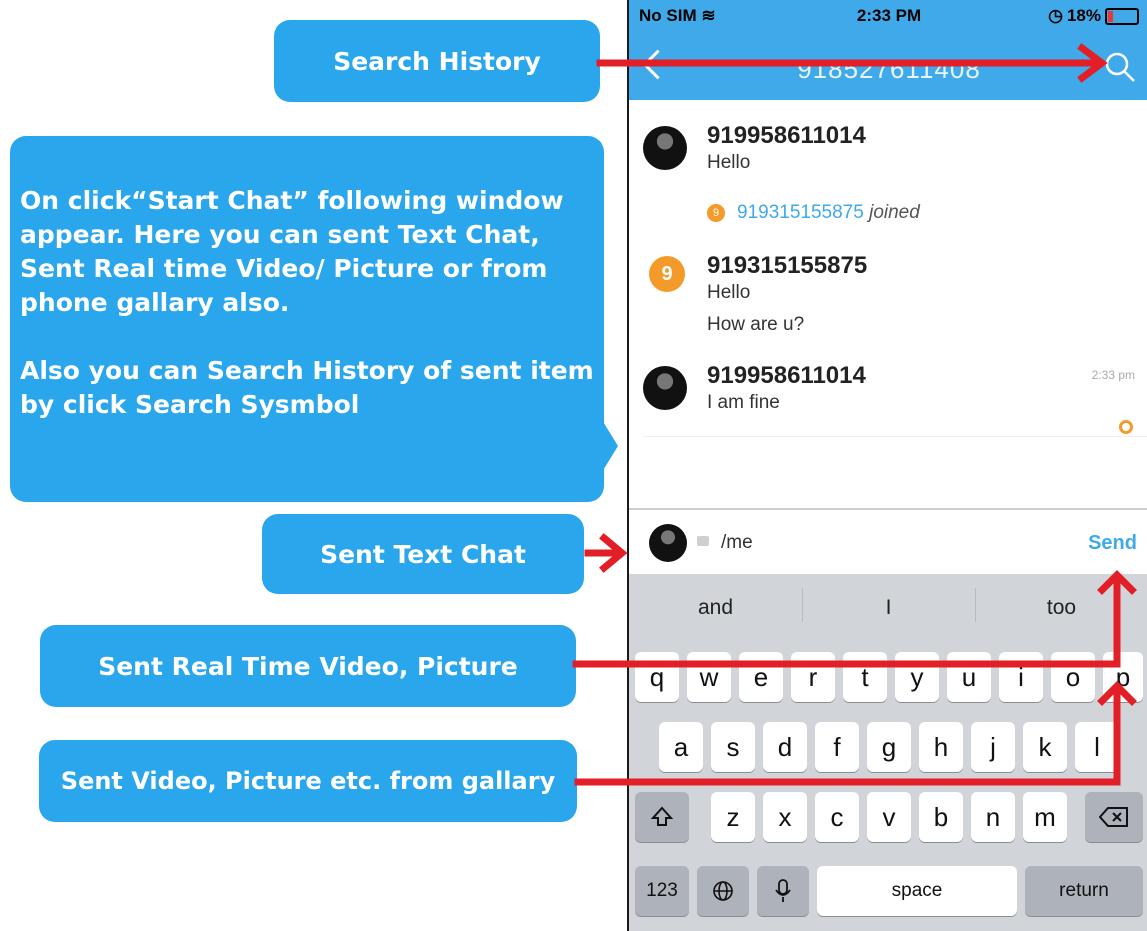 The image size is (1147, 931). I want to click on divider, so click(895, 436).